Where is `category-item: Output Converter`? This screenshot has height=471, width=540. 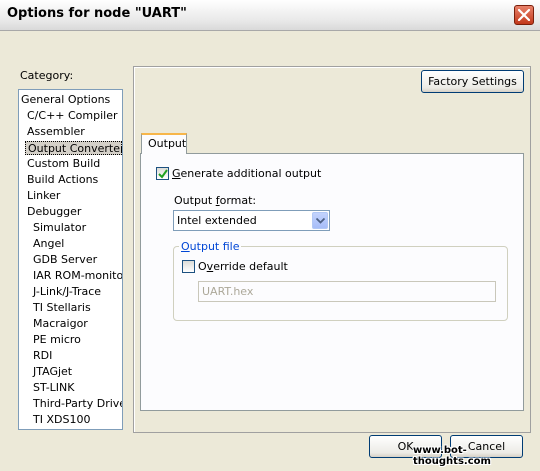
category-item: Output Converter is located at coordinates (73, 148).